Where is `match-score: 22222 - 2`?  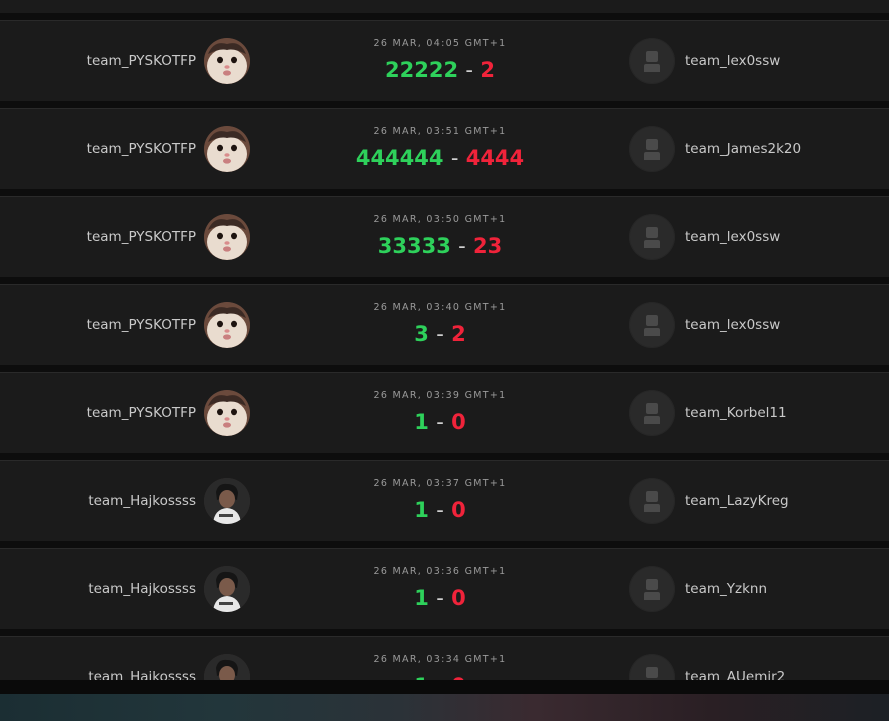 match-score: 22222 - 2 is located at coordinates (440, 70).